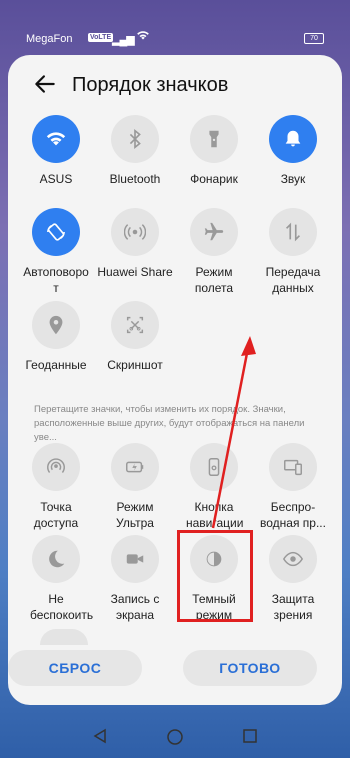 This screenshot has height=758, width=350. I want to click on nav-recents-icon, so click(250, 736).